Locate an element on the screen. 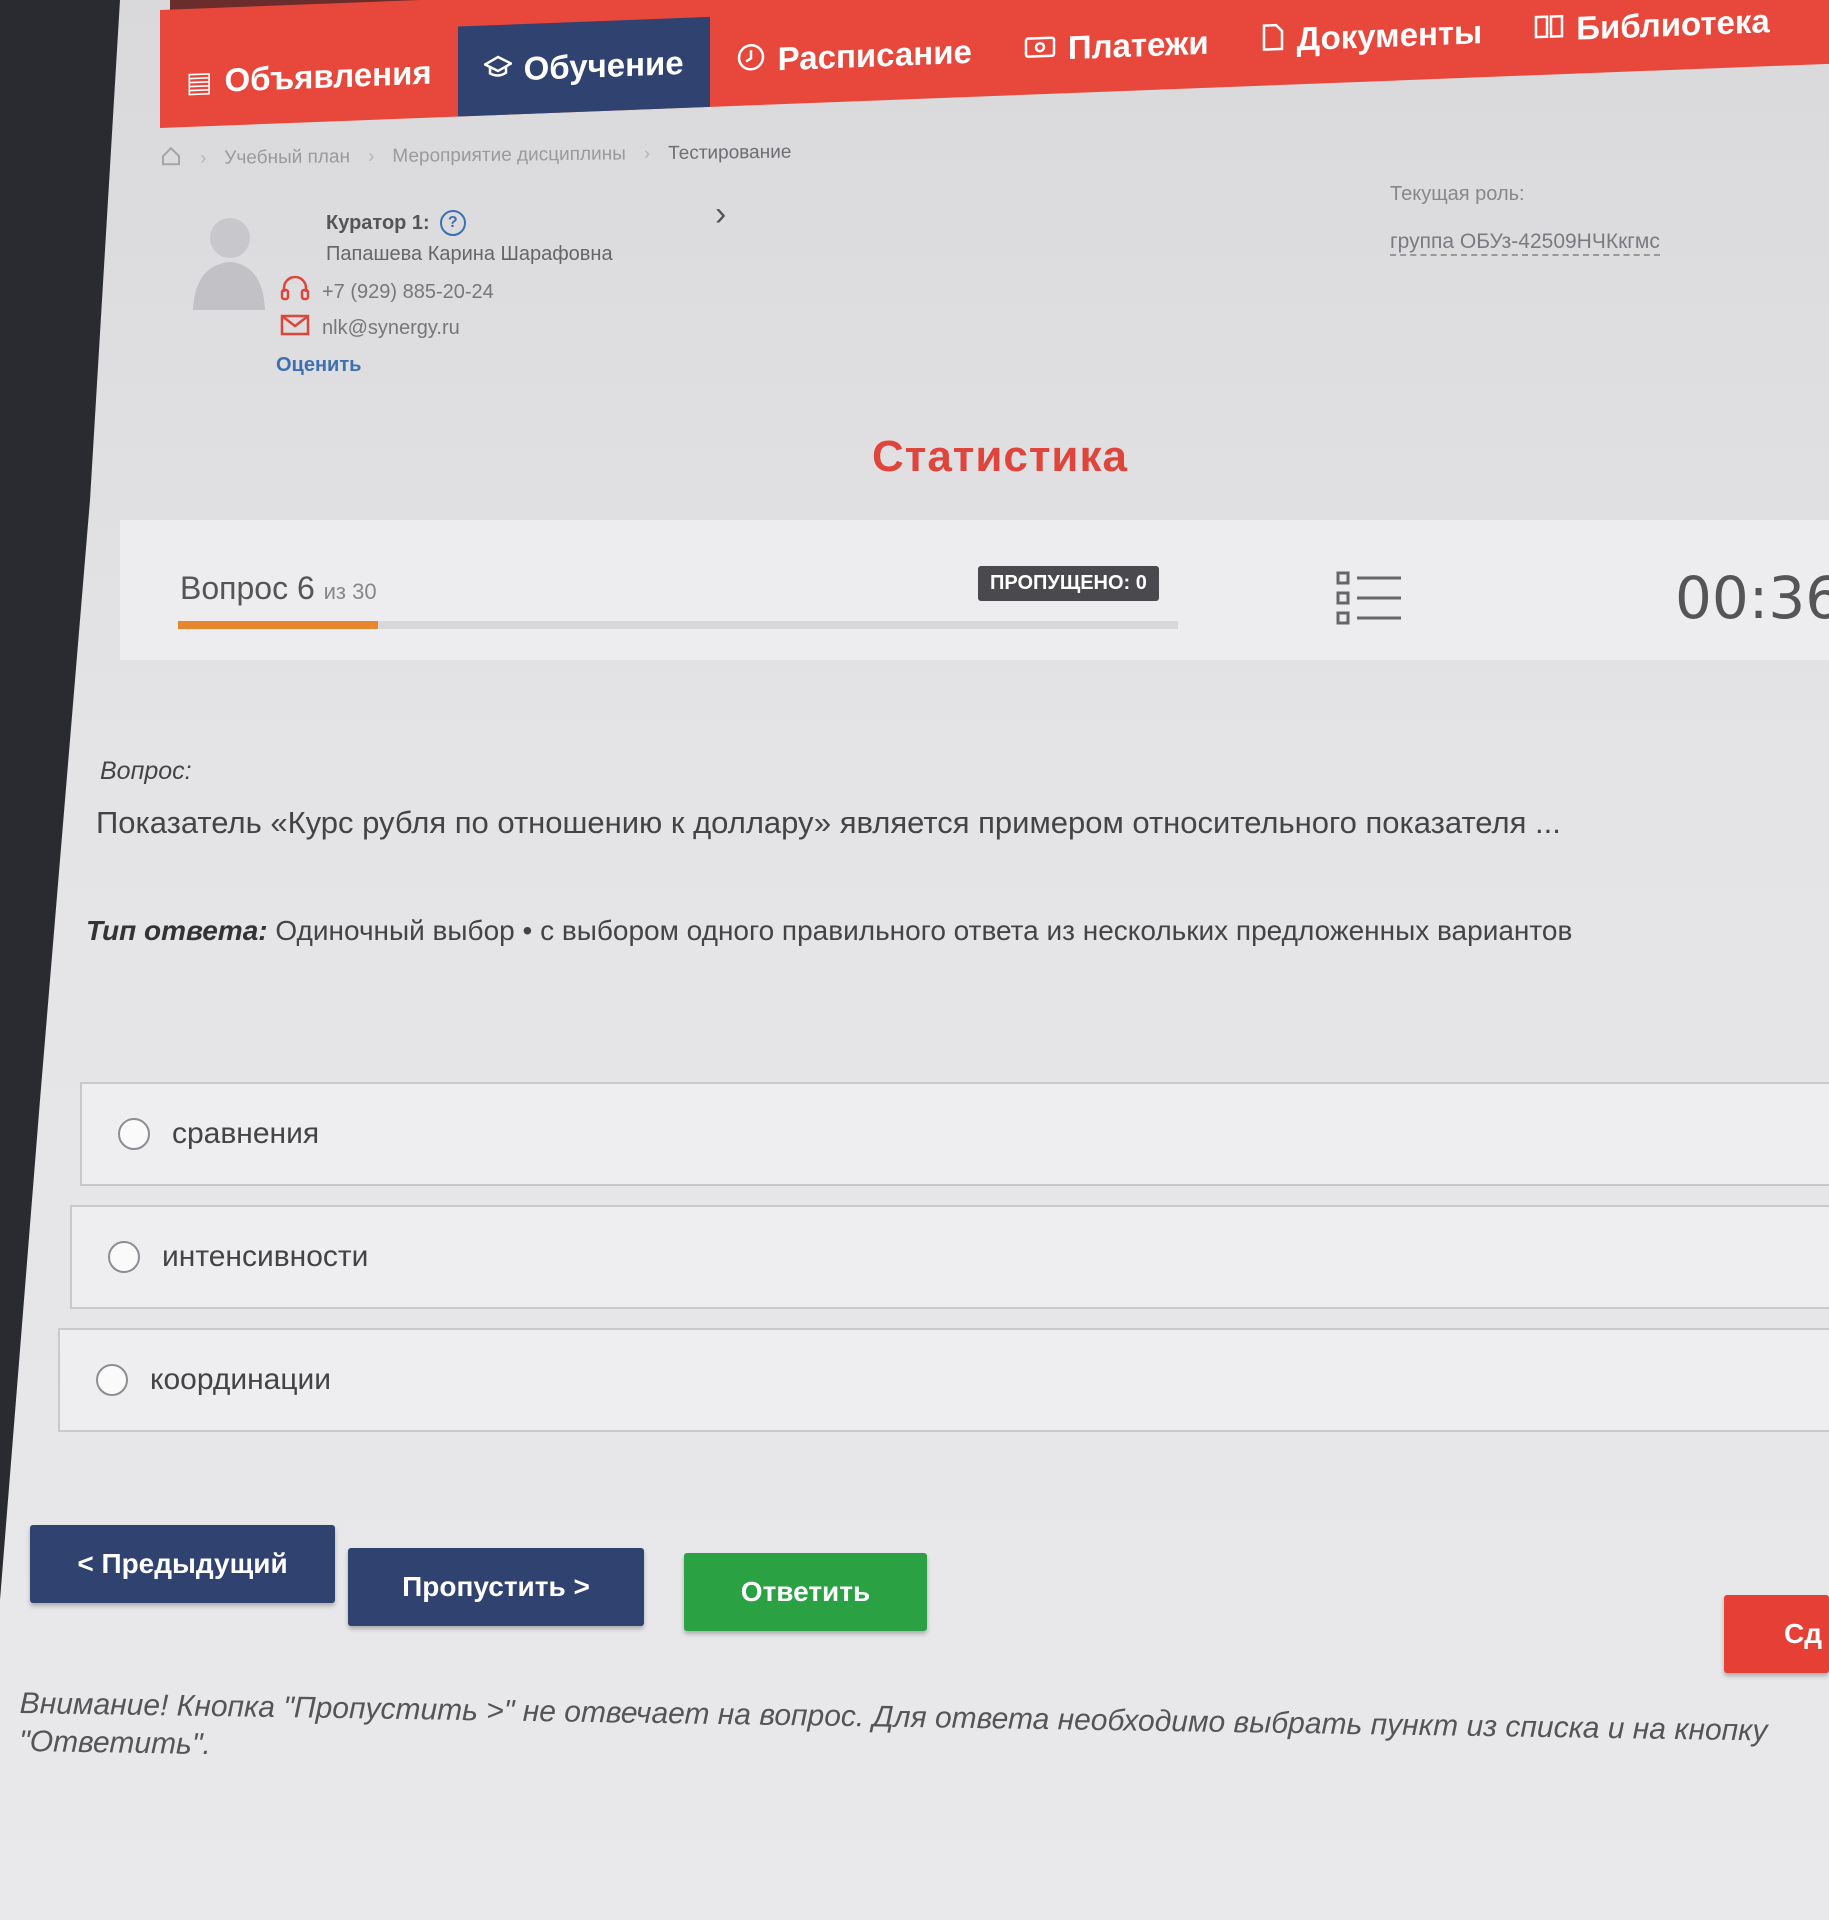  nav-item-education: Обучение is located at coordinates (583, 66).